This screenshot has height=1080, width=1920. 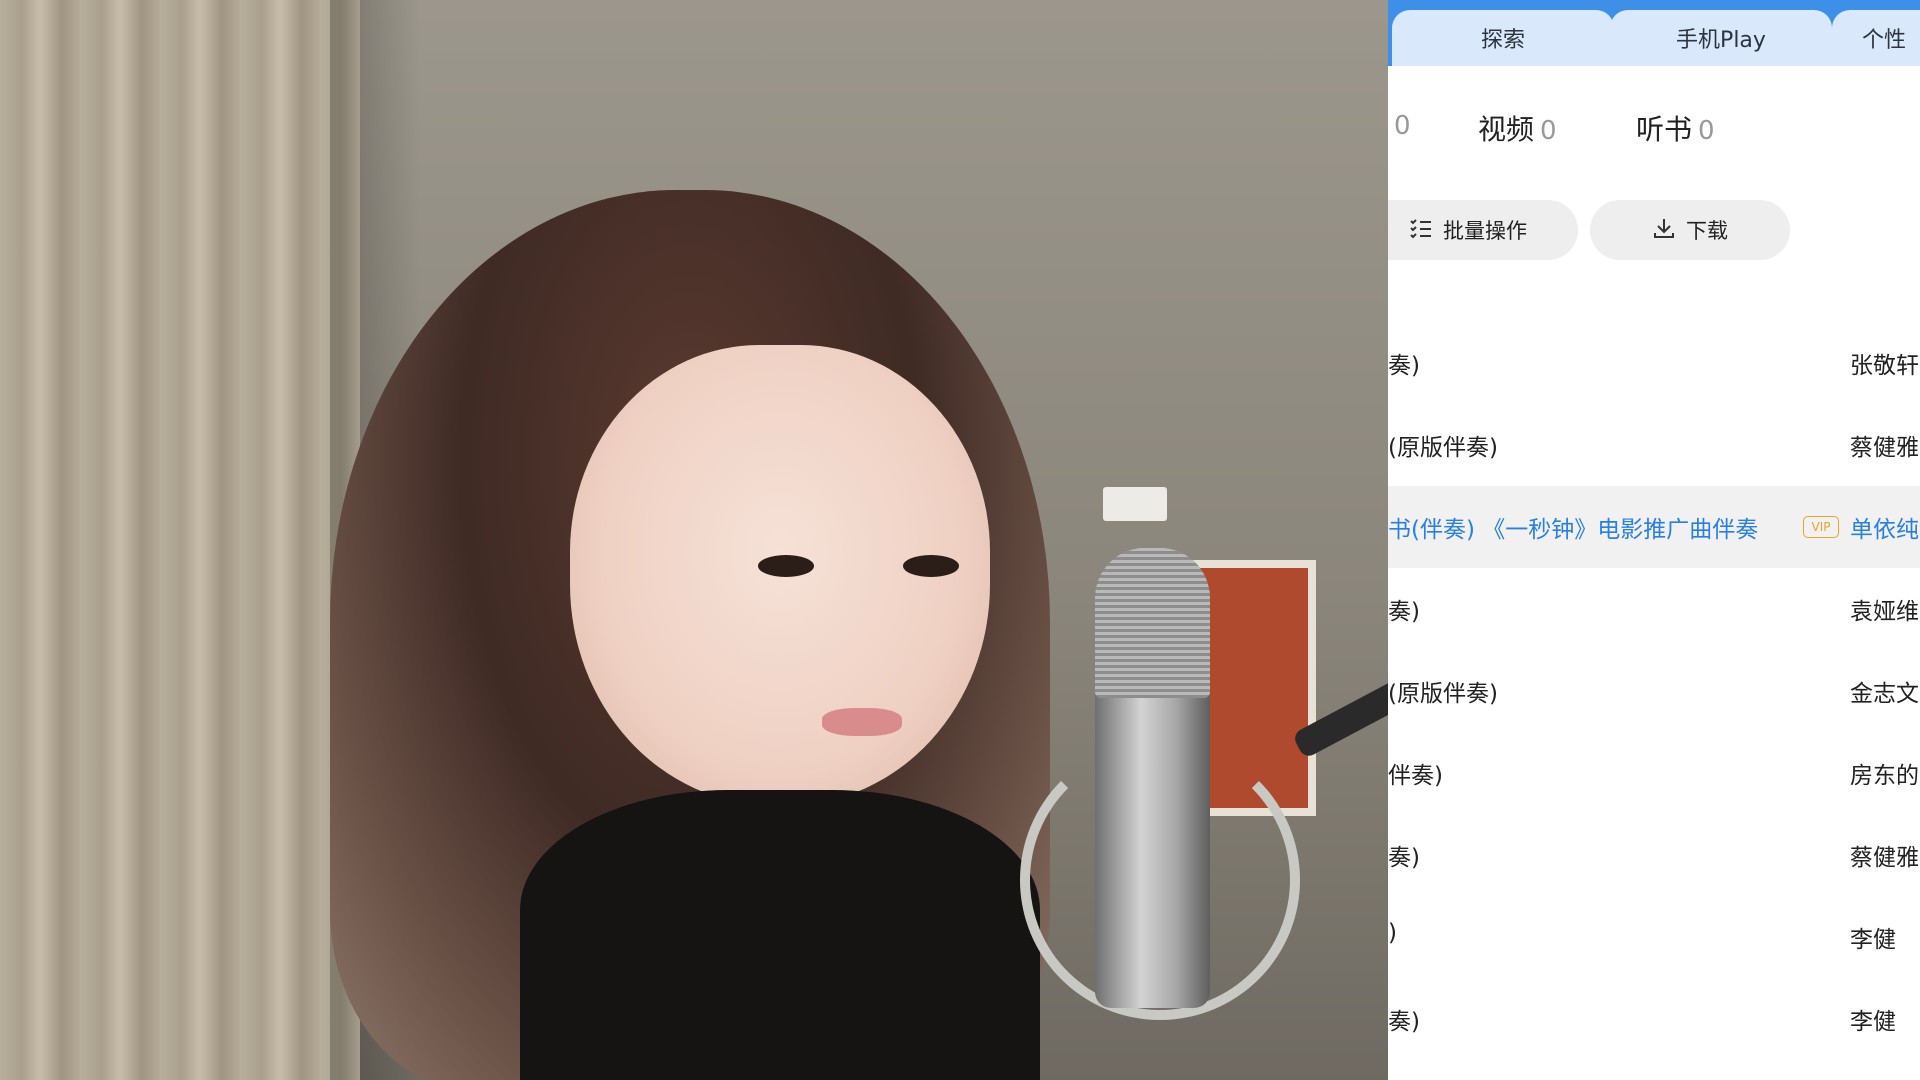 What do you see at coordinates (1884, 527) in the screenshot?
I see `song-artist: 单依纯` at bounding box center [1884, 527].